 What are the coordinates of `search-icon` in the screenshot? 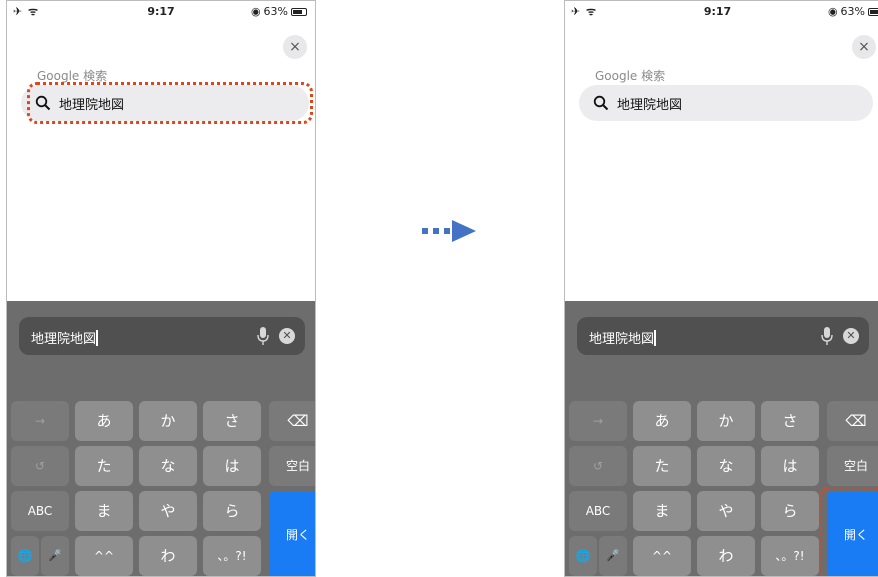 It's located at (601, 103).